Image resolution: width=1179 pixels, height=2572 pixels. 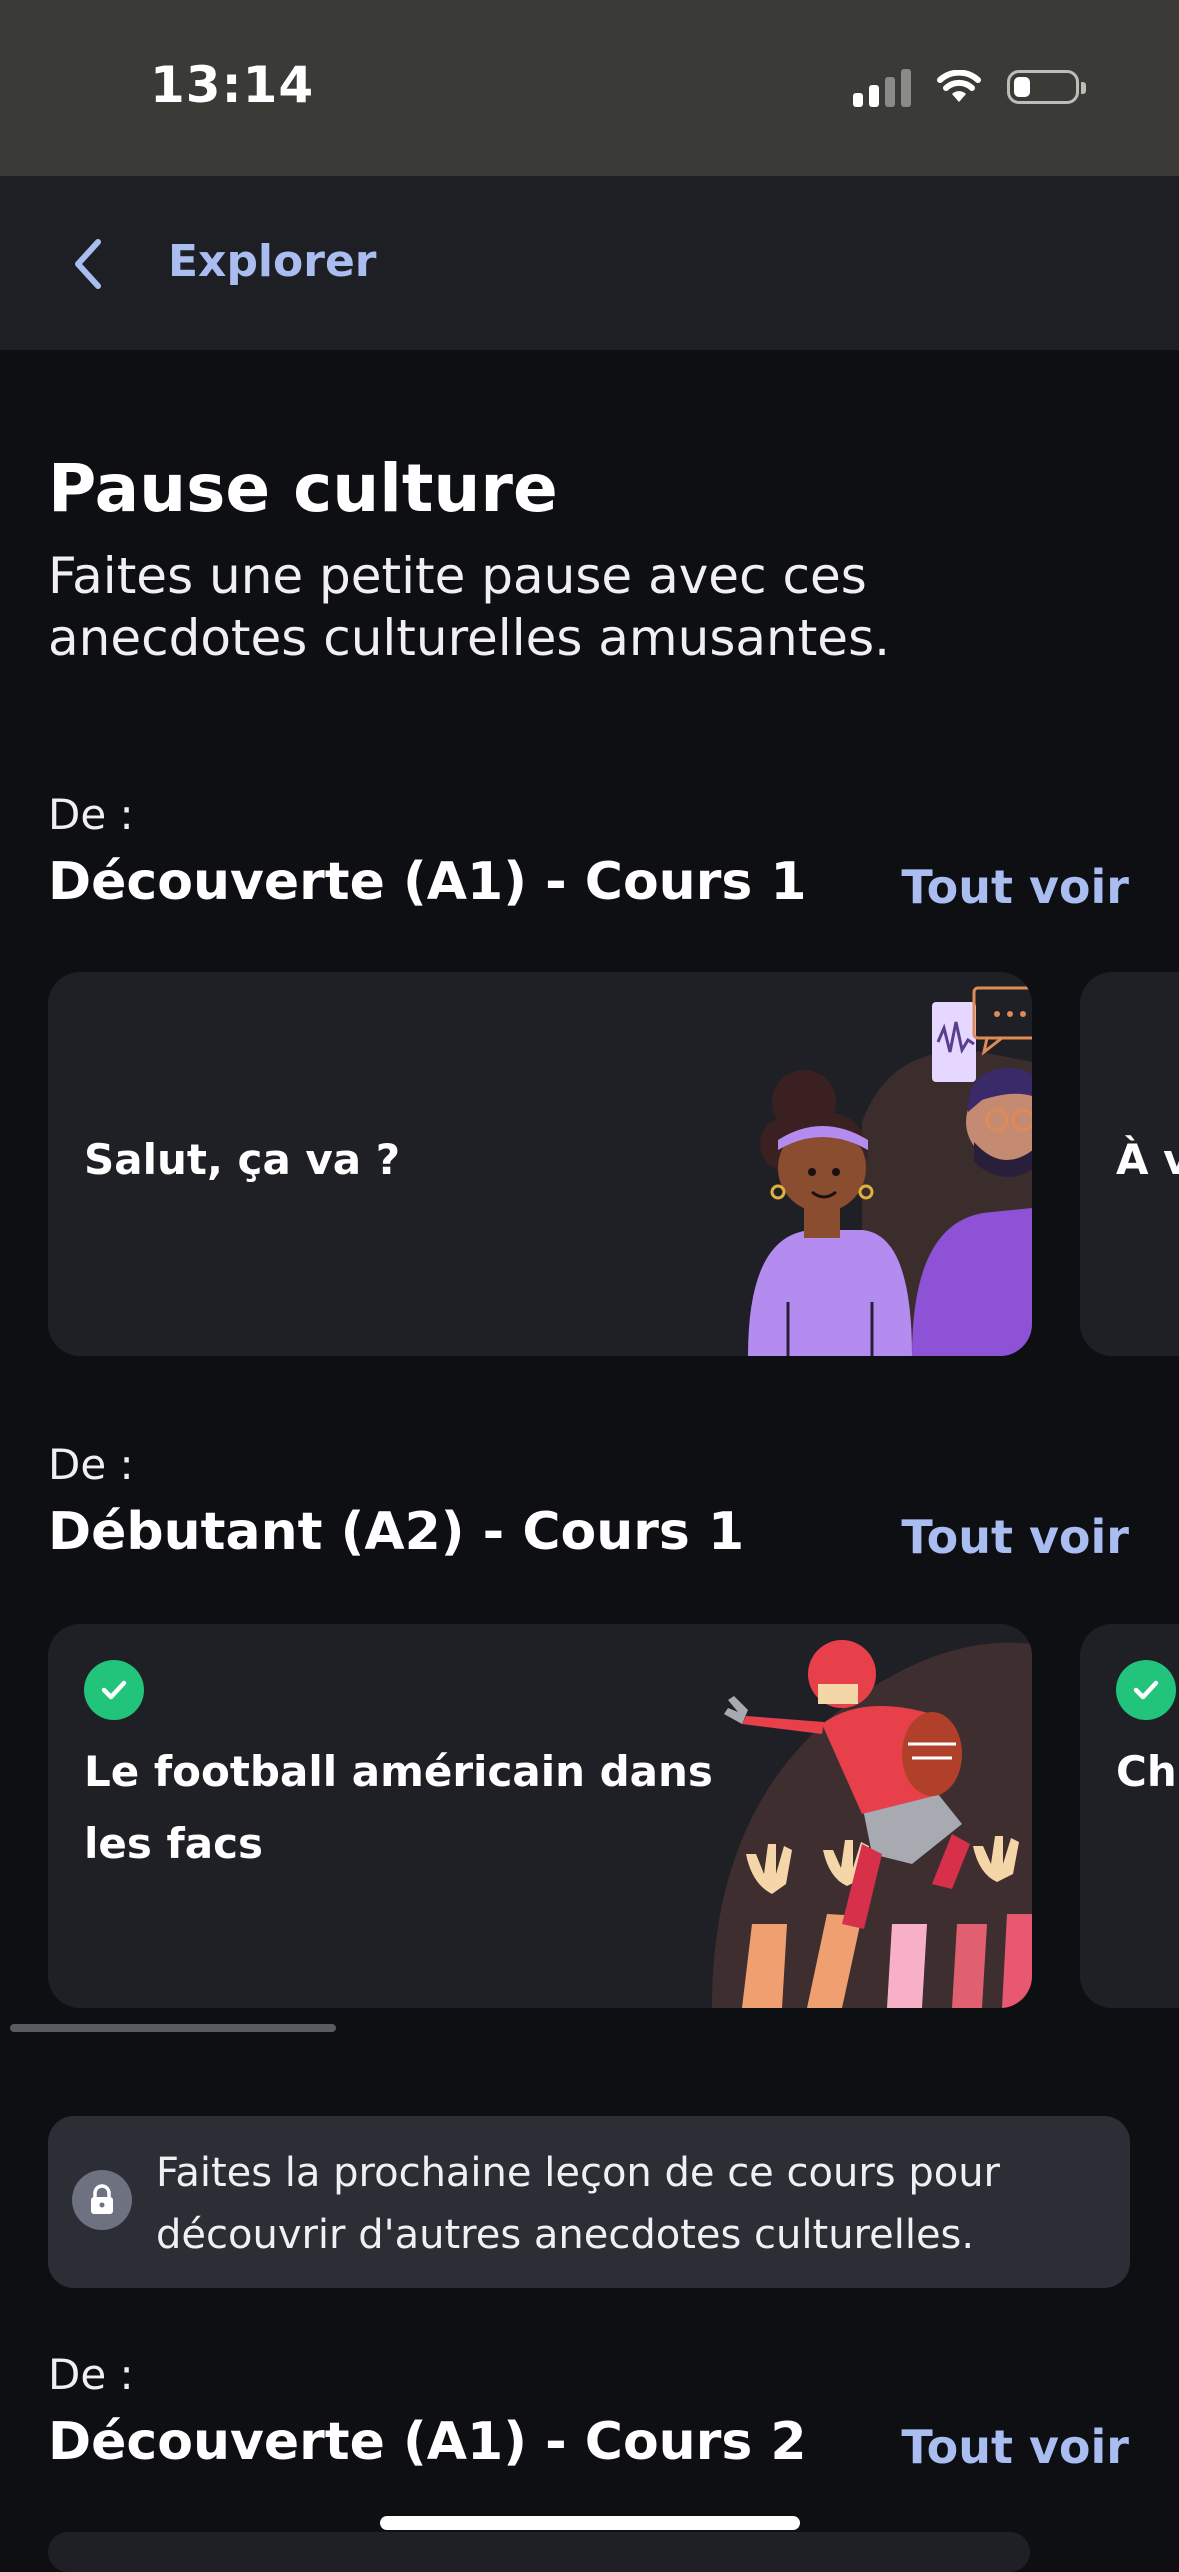 I want to click on back-link-explorer: Explorer, so click(x=272, y=261).